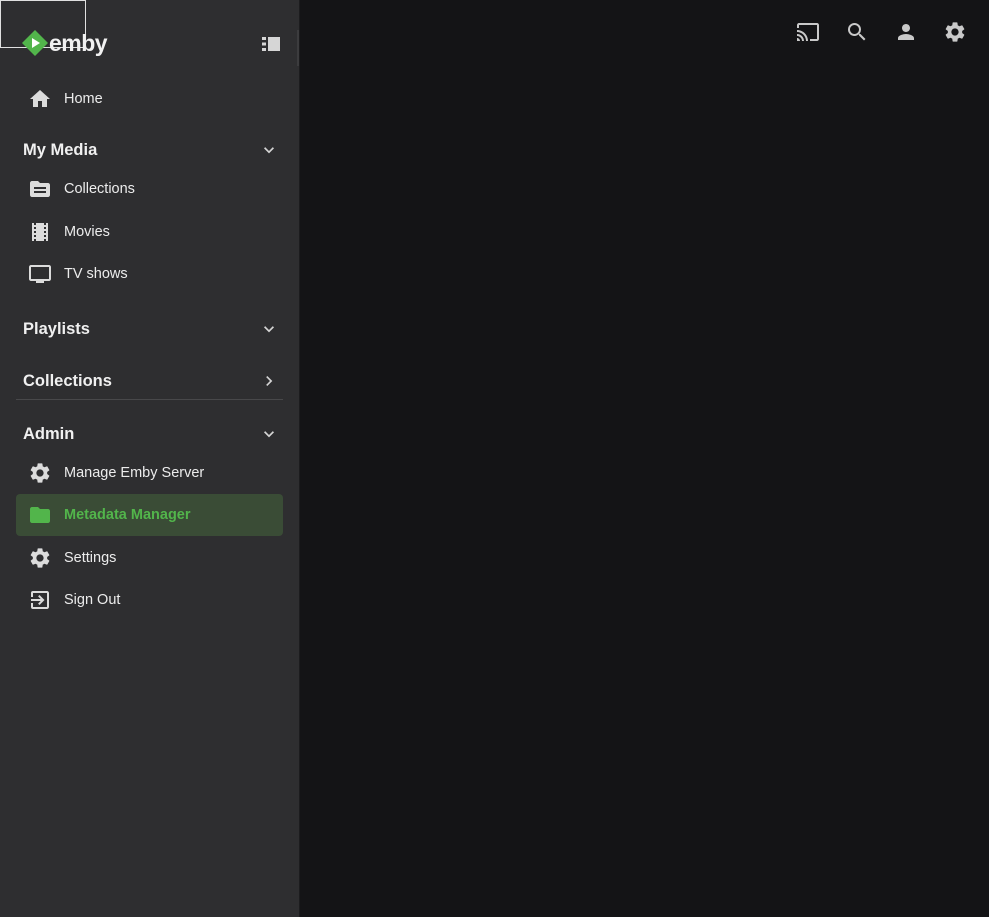 The width and height of the screenshot is (989, 917). Describe the element at coordinates (49, 433) in the screenshot. I see `section-title: Admin` at that location.